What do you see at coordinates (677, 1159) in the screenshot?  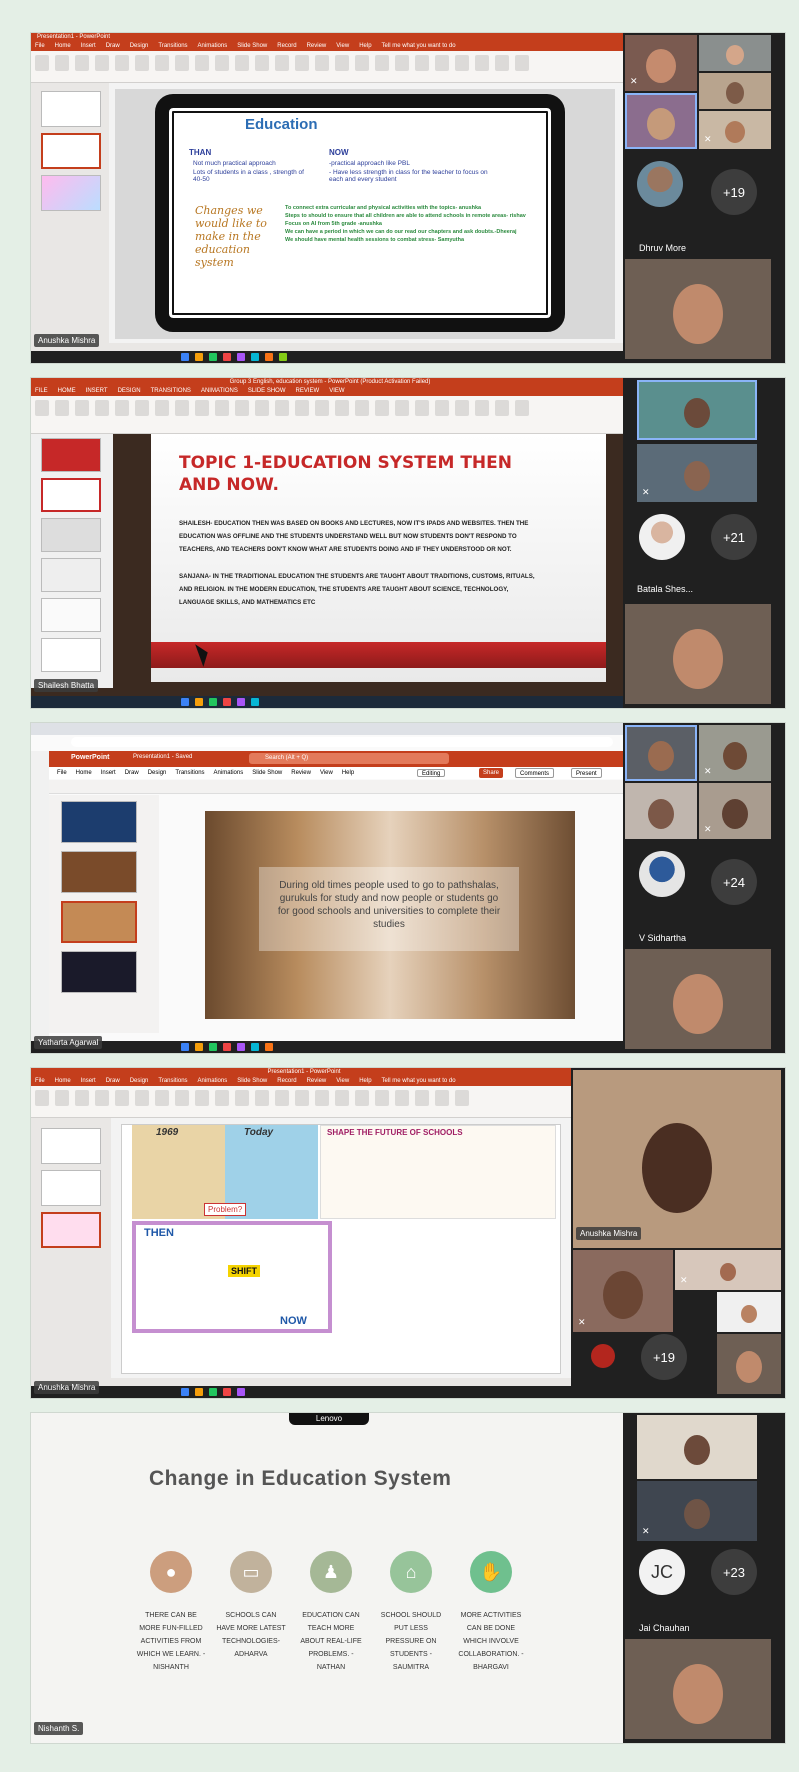 I see `video-tile: Anushka Mishra` at bounding box center [677, 1159].